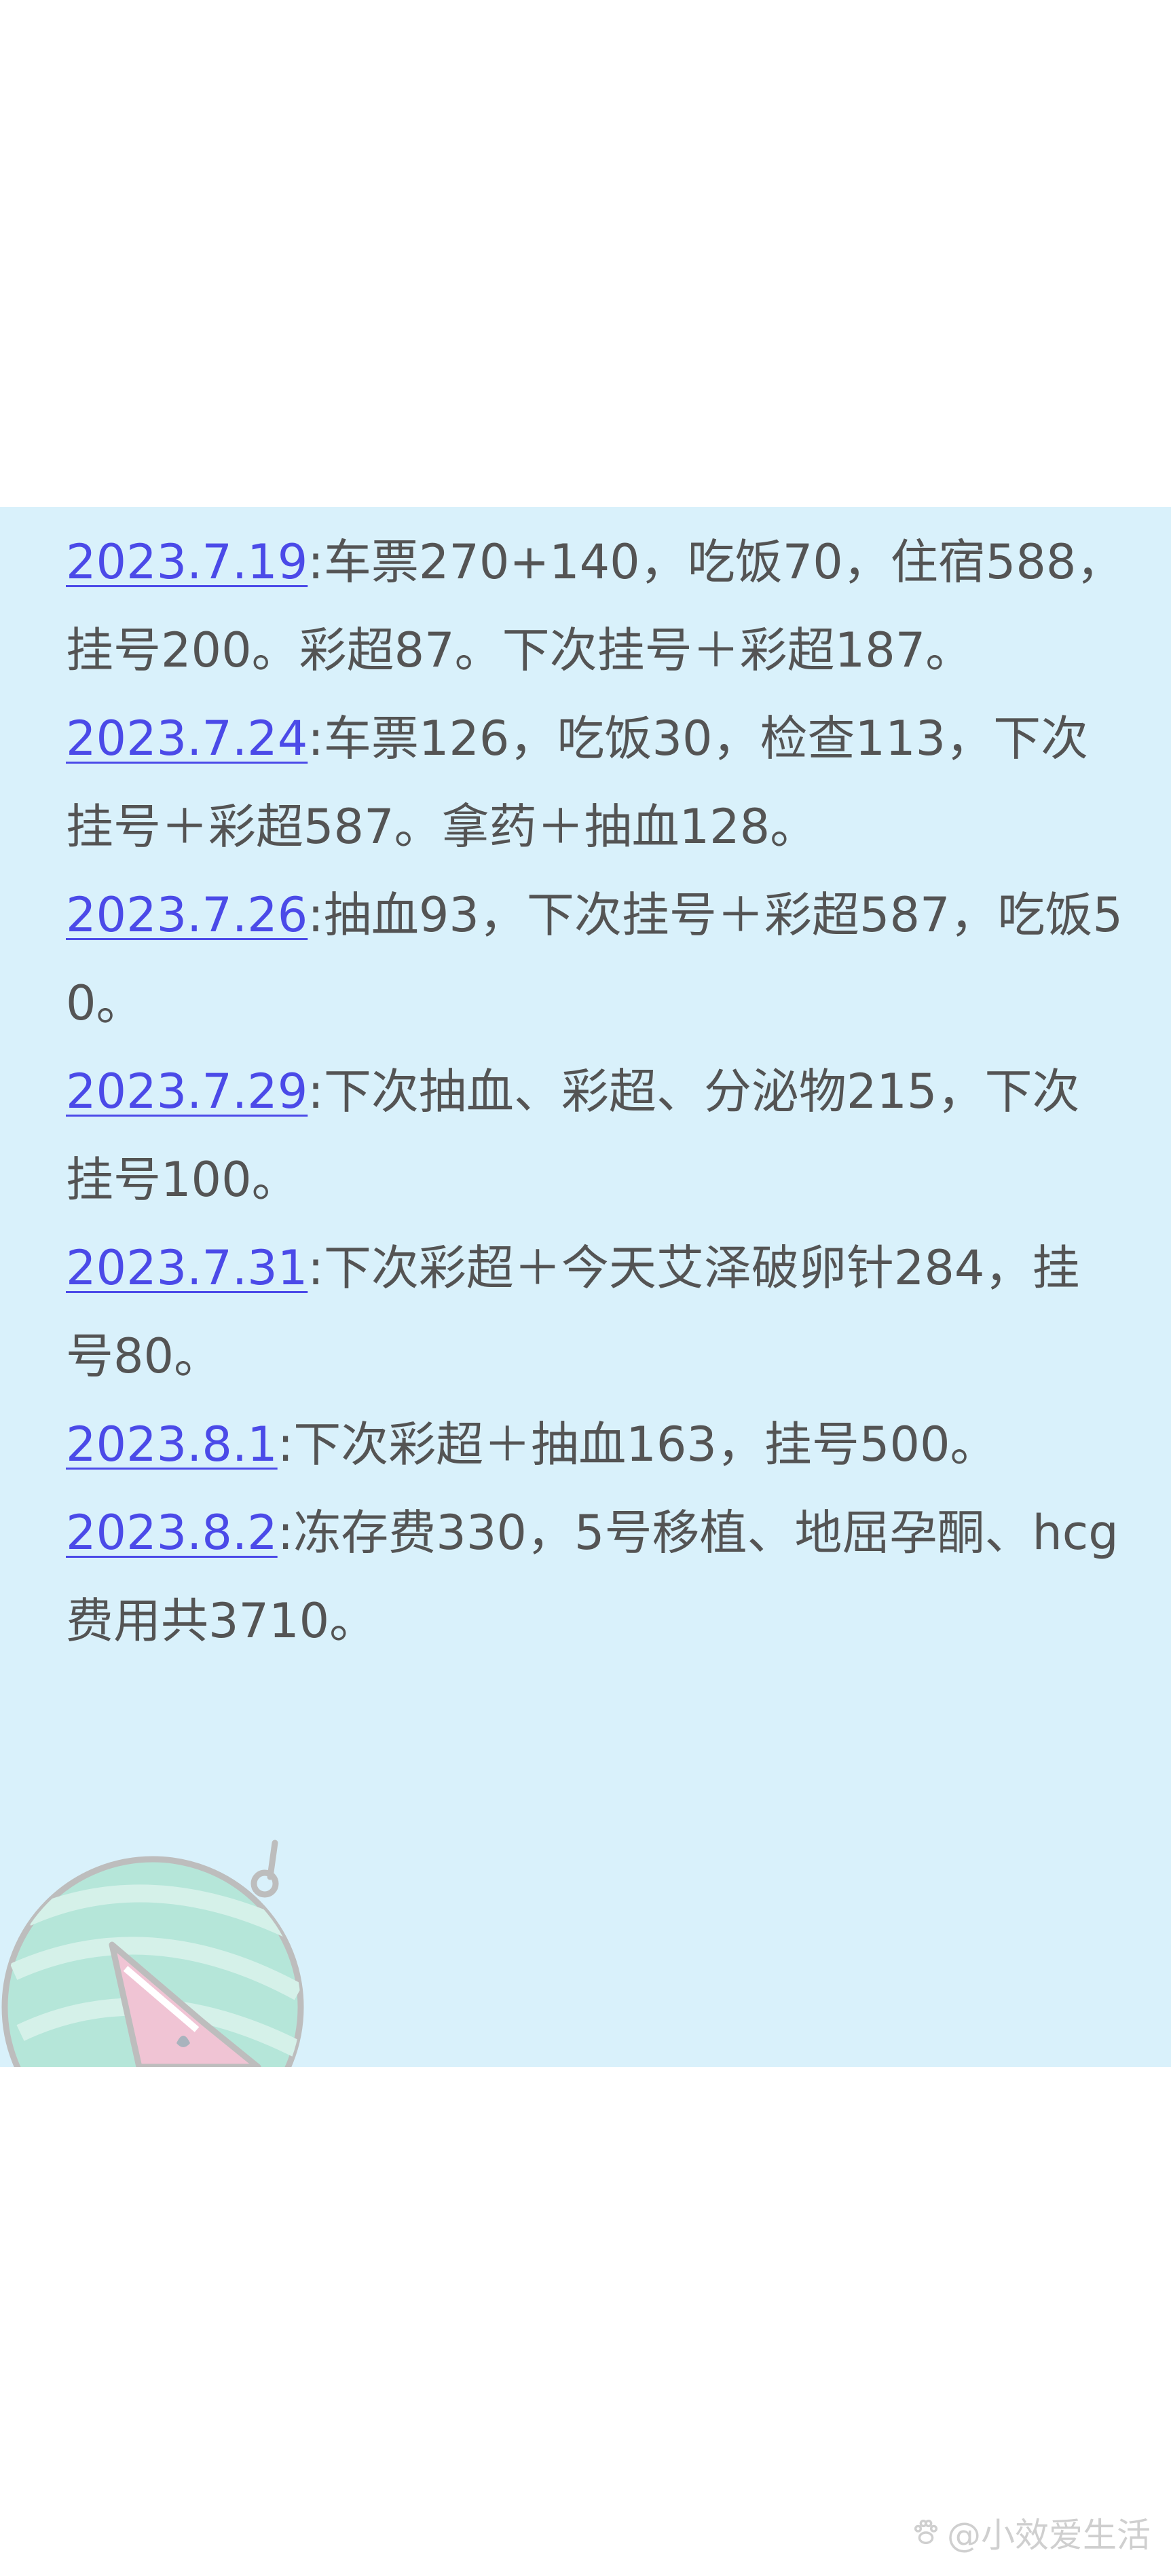 The height and width of the screenshot is (2576, 1171). Describe the element at coordinates (926, 2533) in the screenshot. I see `paw-icon` at that location.